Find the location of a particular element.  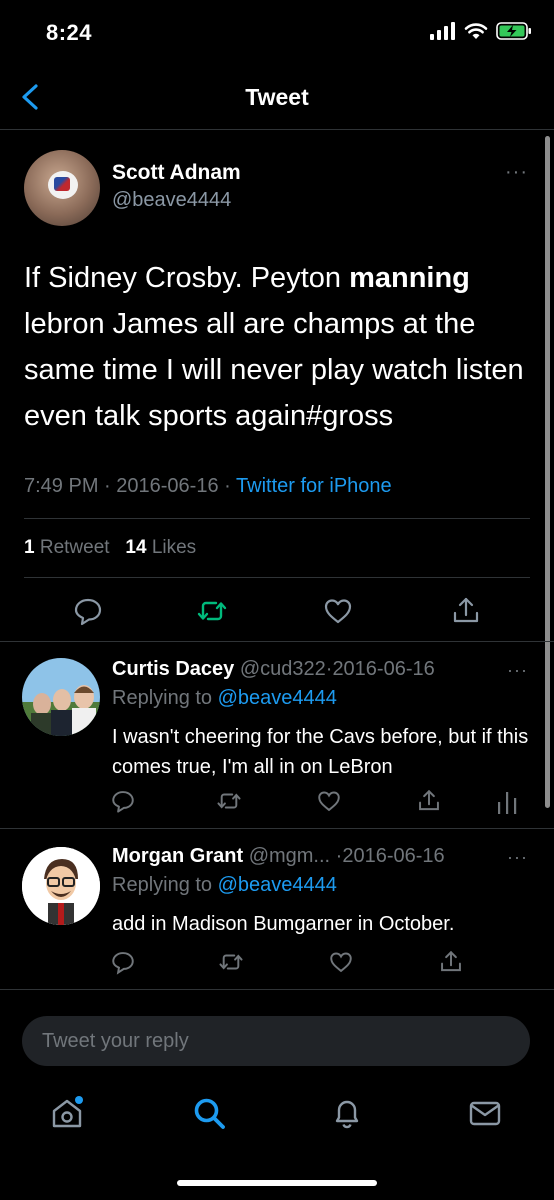

search-icon is located at coordinates (209, 1113).